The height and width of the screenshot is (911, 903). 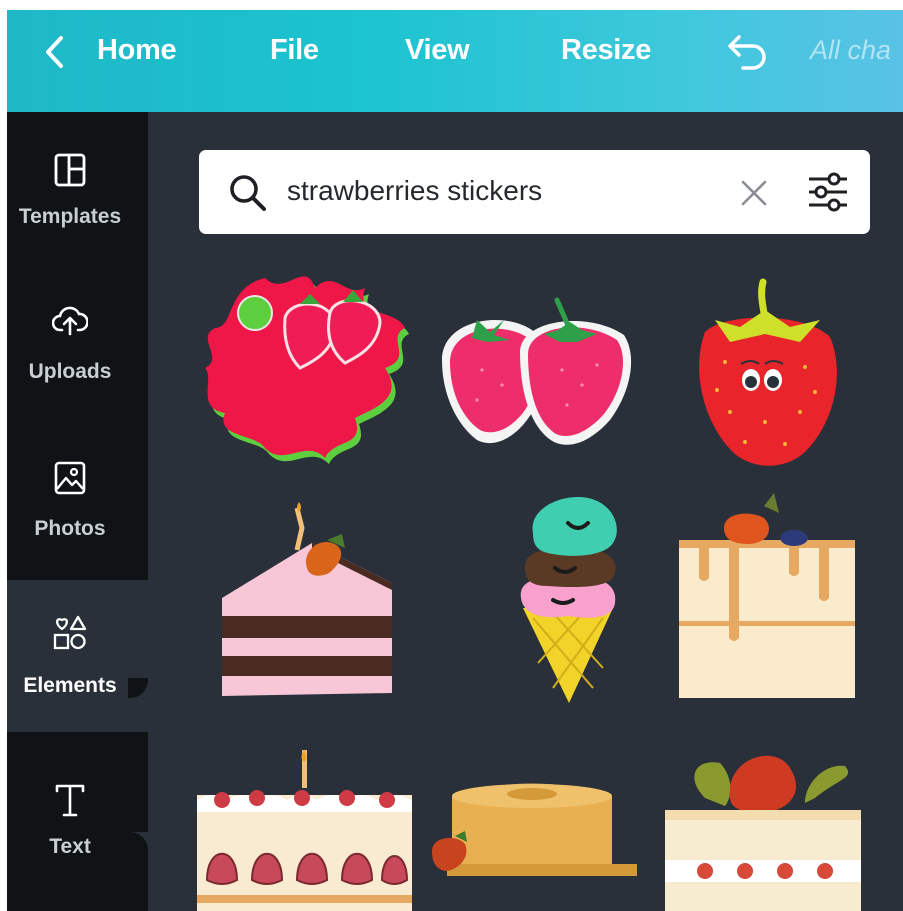 What do you see at coordinates (70, 528) in the screenshot?
I see `sidebar-label-photos: Photos` at bounding box center [70, 528].